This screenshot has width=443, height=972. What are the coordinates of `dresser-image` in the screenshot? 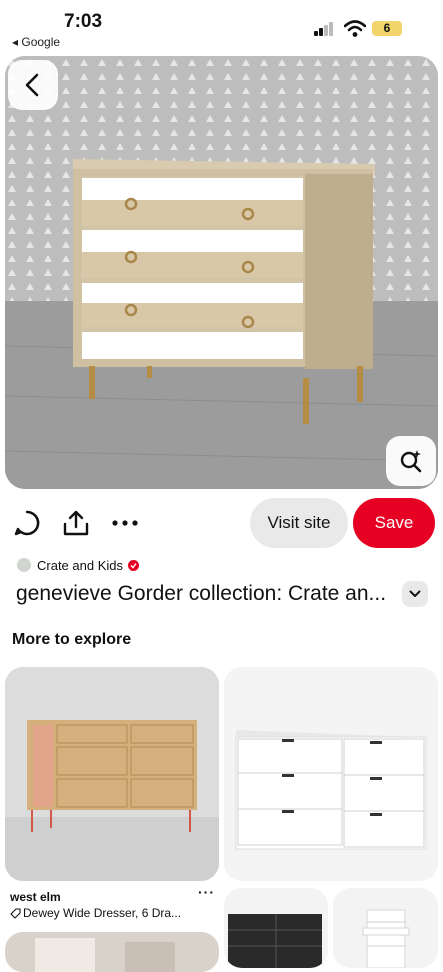 It's located at (112, 774).